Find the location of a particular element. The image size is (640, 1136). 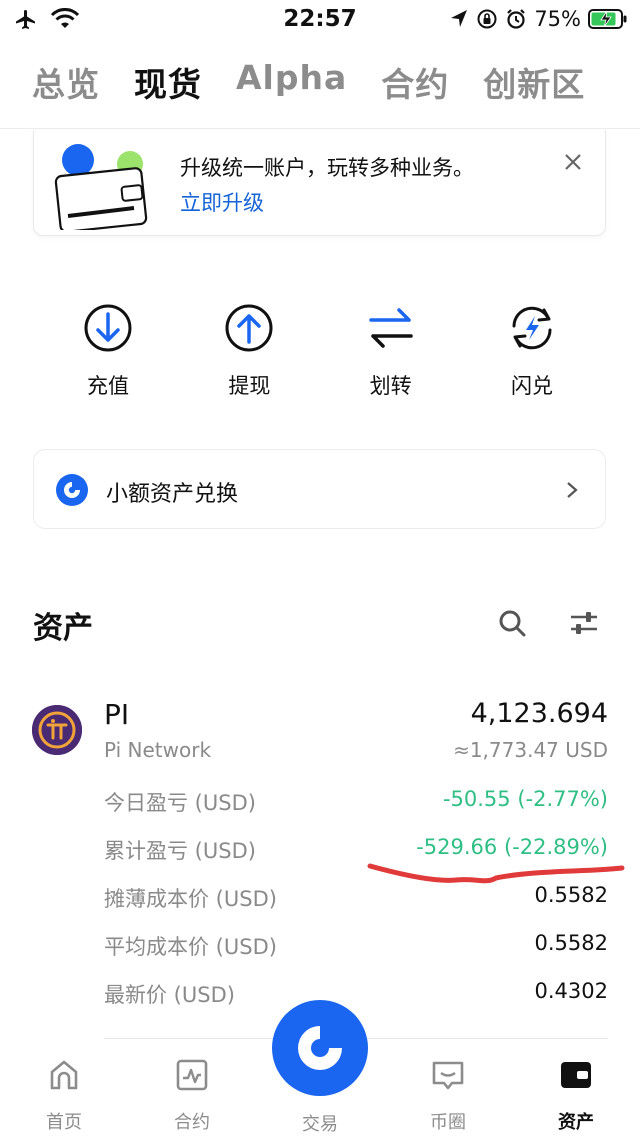

tab-overview: 总览 is located at coordinates (66, 82).